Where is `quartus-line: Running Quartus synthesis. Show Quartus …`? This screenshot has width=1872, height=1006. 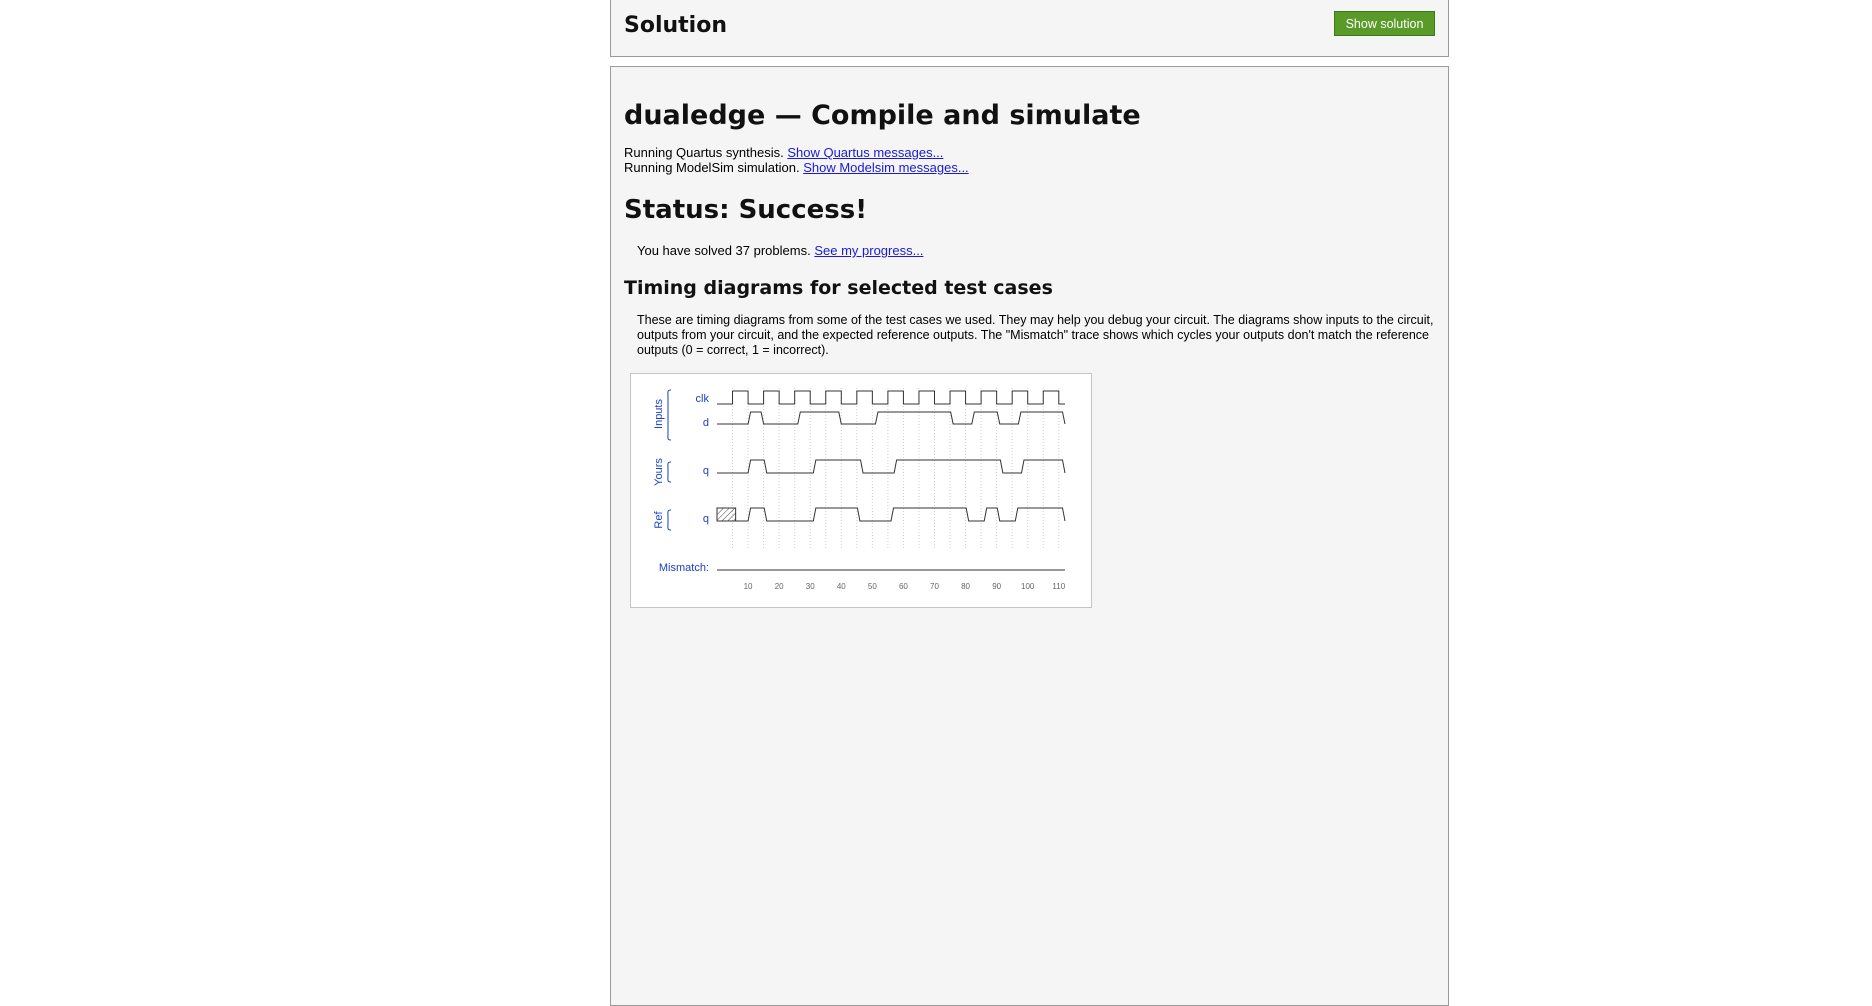 quartus-line: Running Quartus synthesis. Show Quartus … is located at coordinates (796, 152).